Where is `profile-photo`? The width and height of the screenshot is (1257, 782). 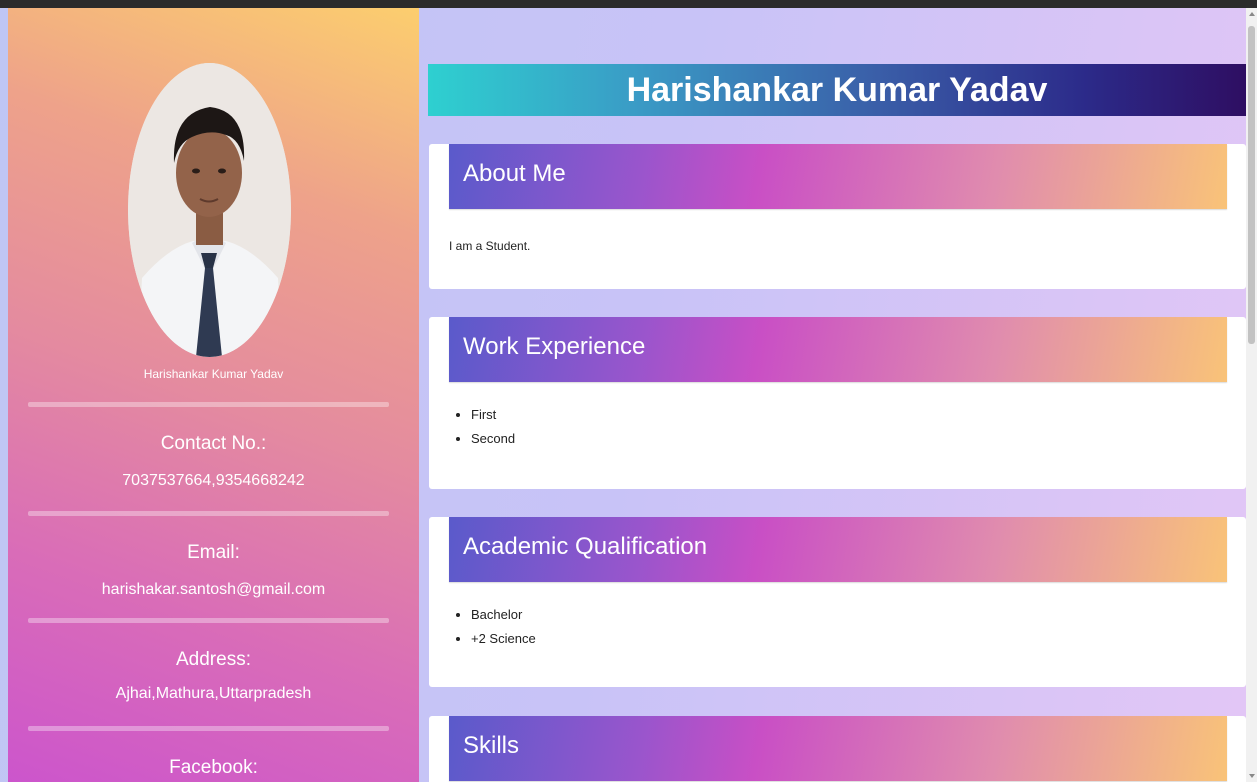
profile-photo is located at coordinates (209, 210).